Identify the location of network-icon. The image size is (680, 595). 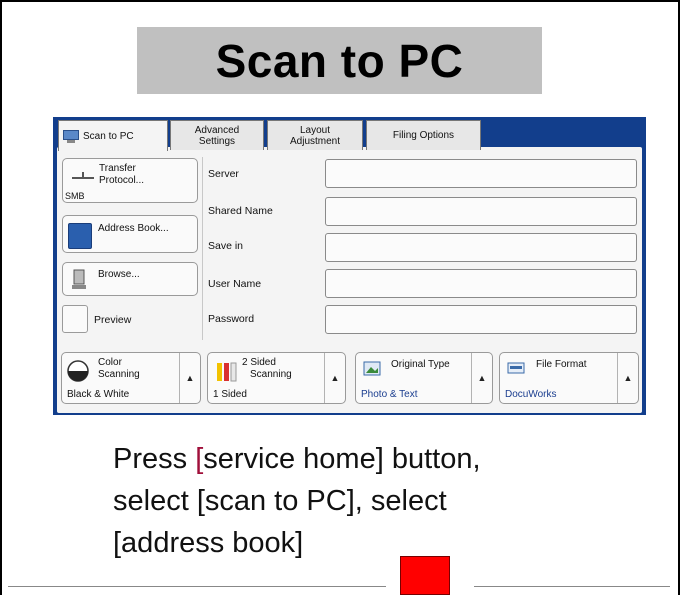
(83, 175).